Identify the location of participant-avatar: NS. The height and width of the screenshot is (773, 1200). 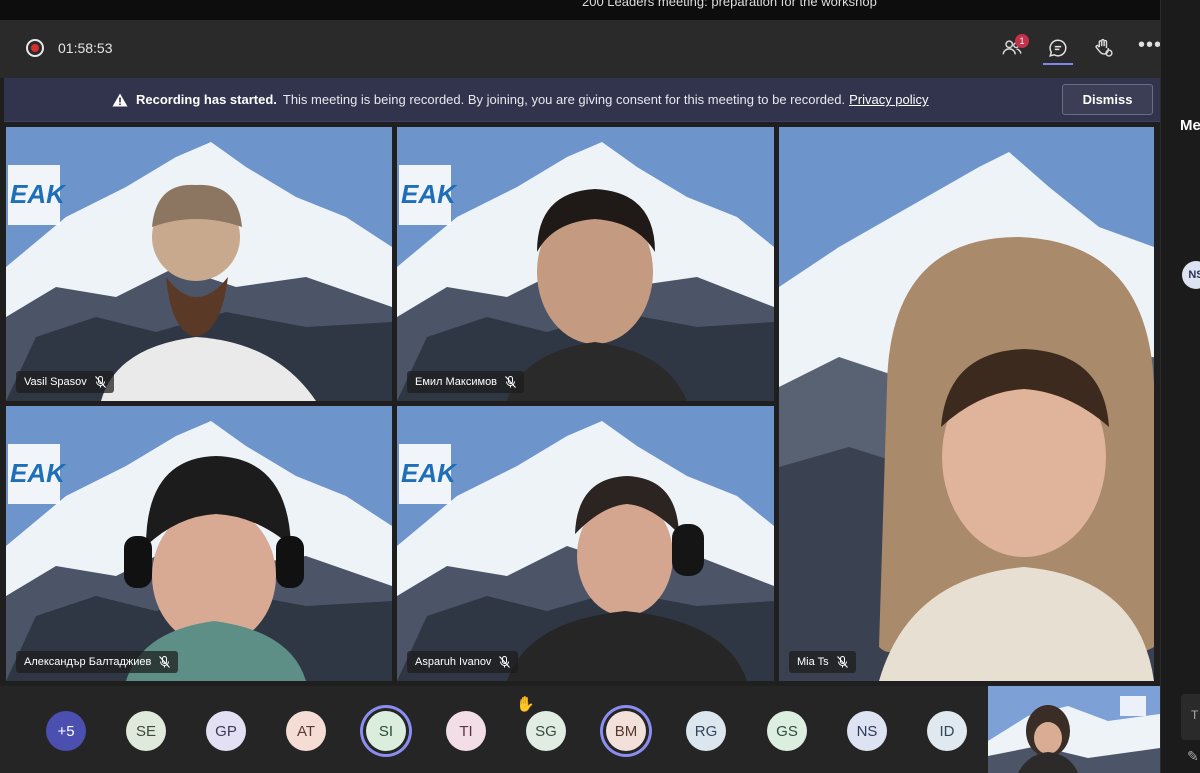
(867, 731).